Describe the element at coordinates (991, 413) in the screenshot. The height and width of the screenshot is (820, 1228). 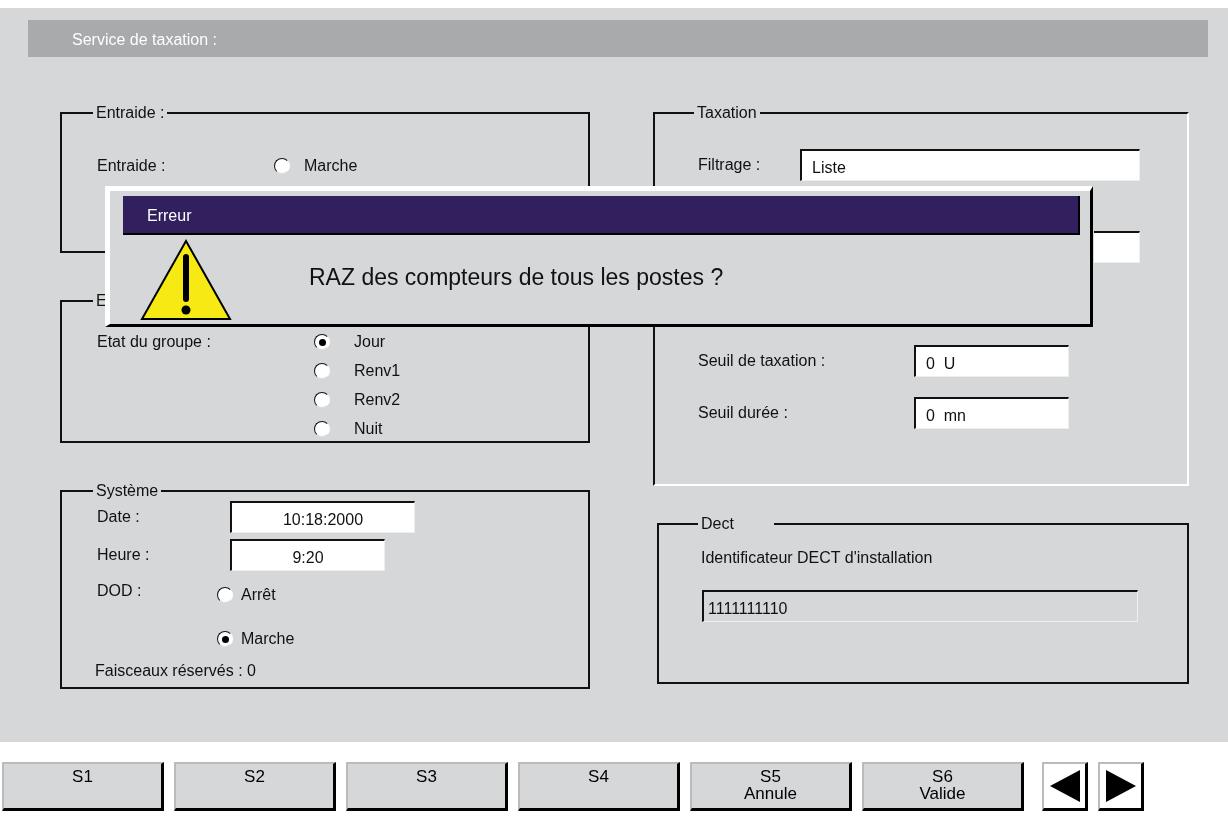
I see `input-field: 0 mn` at that location.